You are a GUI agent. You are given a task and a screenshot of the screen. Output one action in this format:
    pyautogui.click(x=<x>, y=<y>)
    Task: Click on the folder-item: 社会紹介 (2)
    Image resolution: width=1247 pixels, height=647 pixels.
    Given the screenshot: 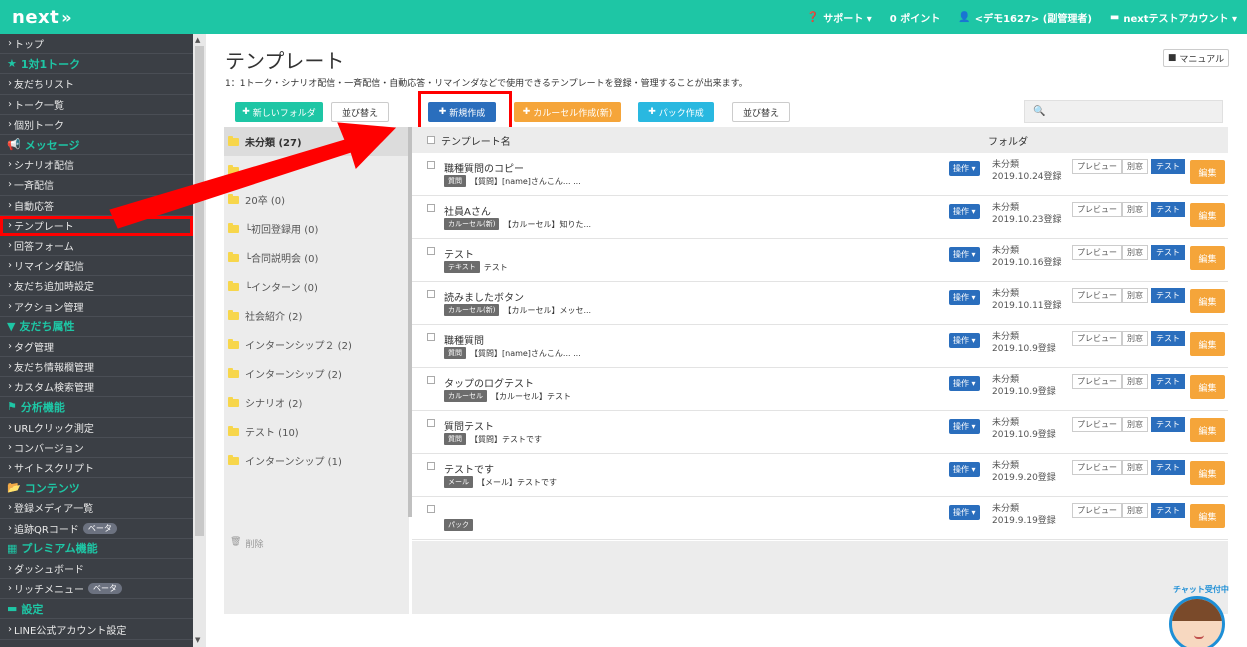 What is the action you would take?
    pyautogui.click(x=316, y=315)
    